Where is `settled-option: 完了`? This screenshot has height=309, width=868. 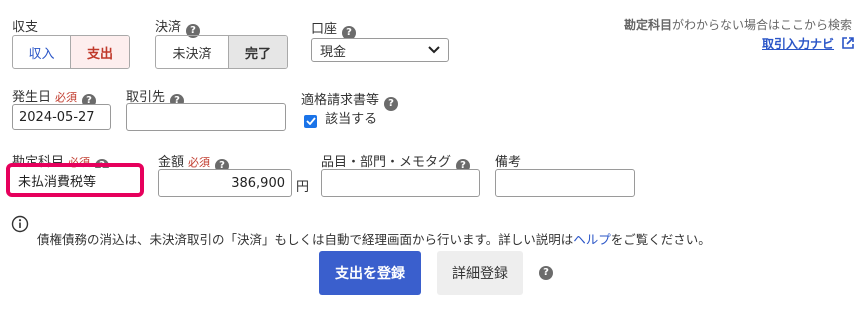 settled-option: 完了 is located at coordinates (257, 52).